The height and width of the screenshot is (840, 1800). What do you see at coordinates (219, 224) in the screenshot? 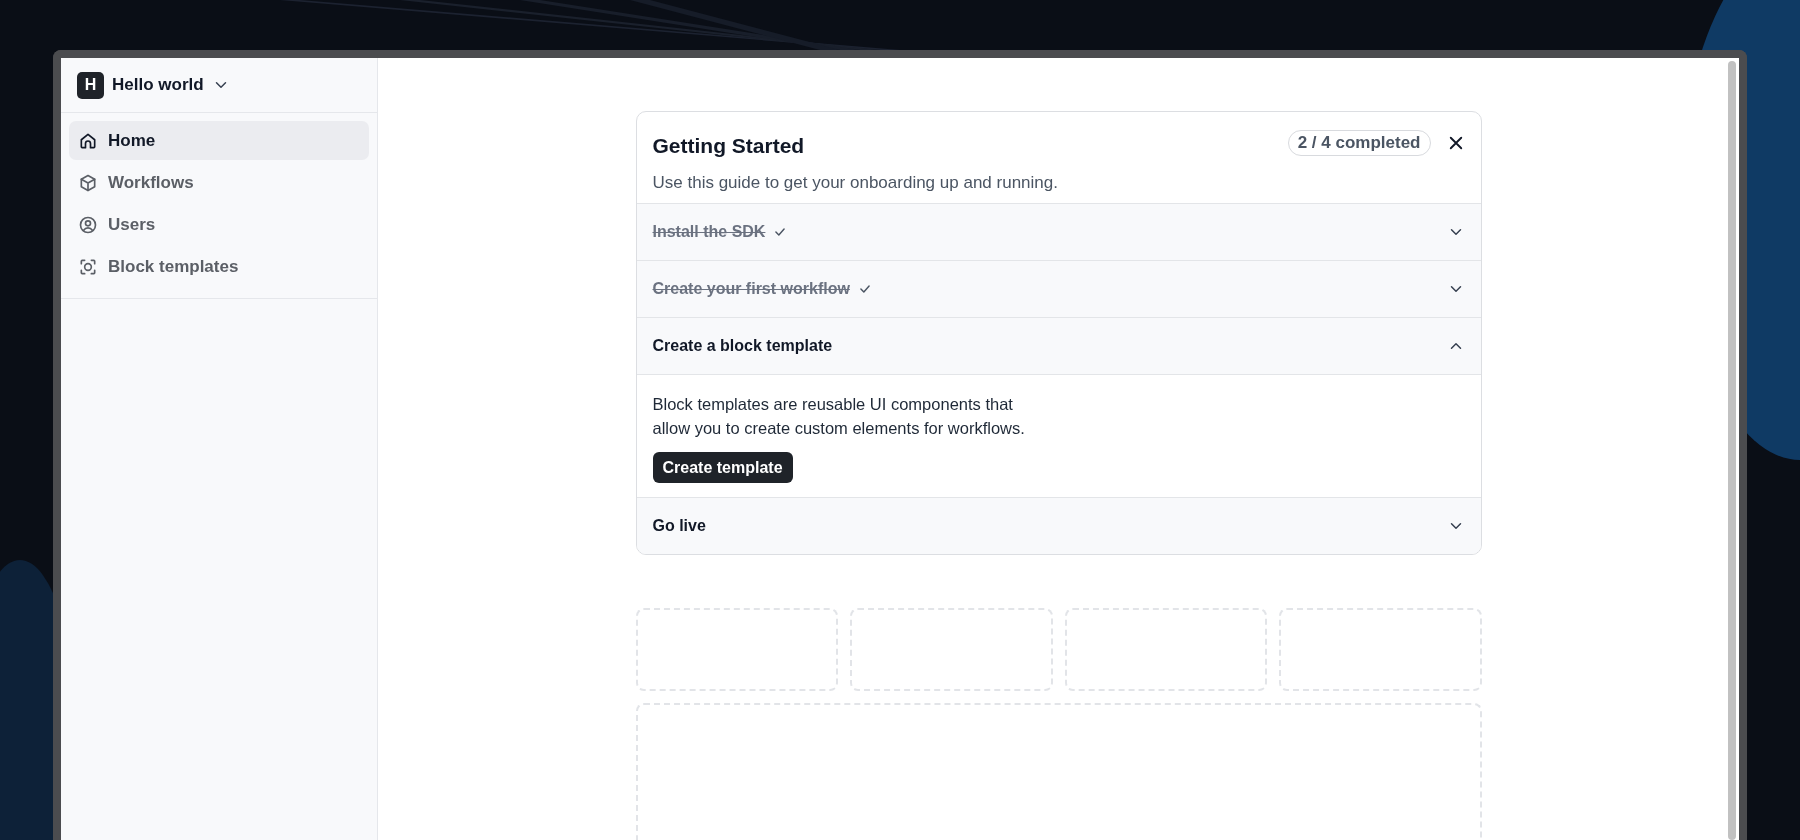
I see `nav-item: Users` at bounding box center [219, 224].